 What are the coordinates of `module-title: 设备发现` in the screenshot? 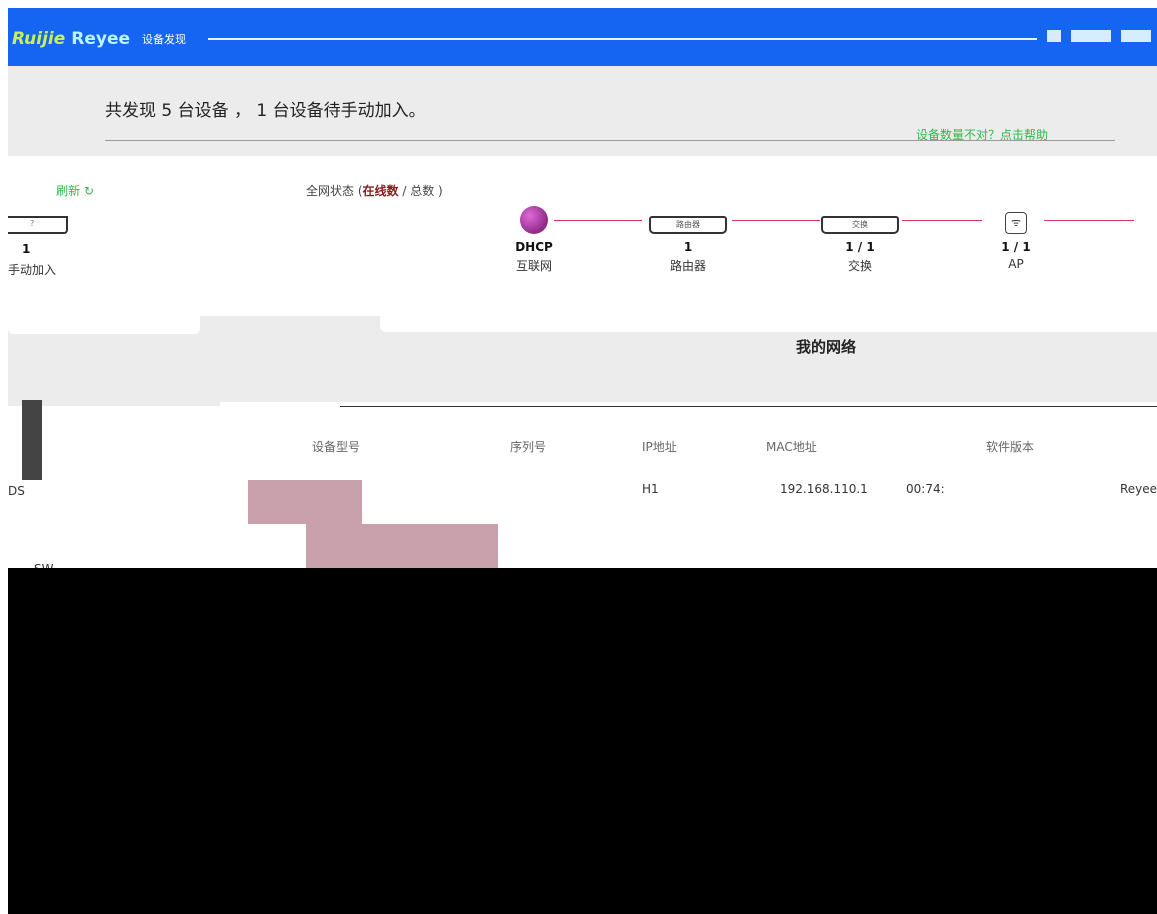 It's located at (164, 39).